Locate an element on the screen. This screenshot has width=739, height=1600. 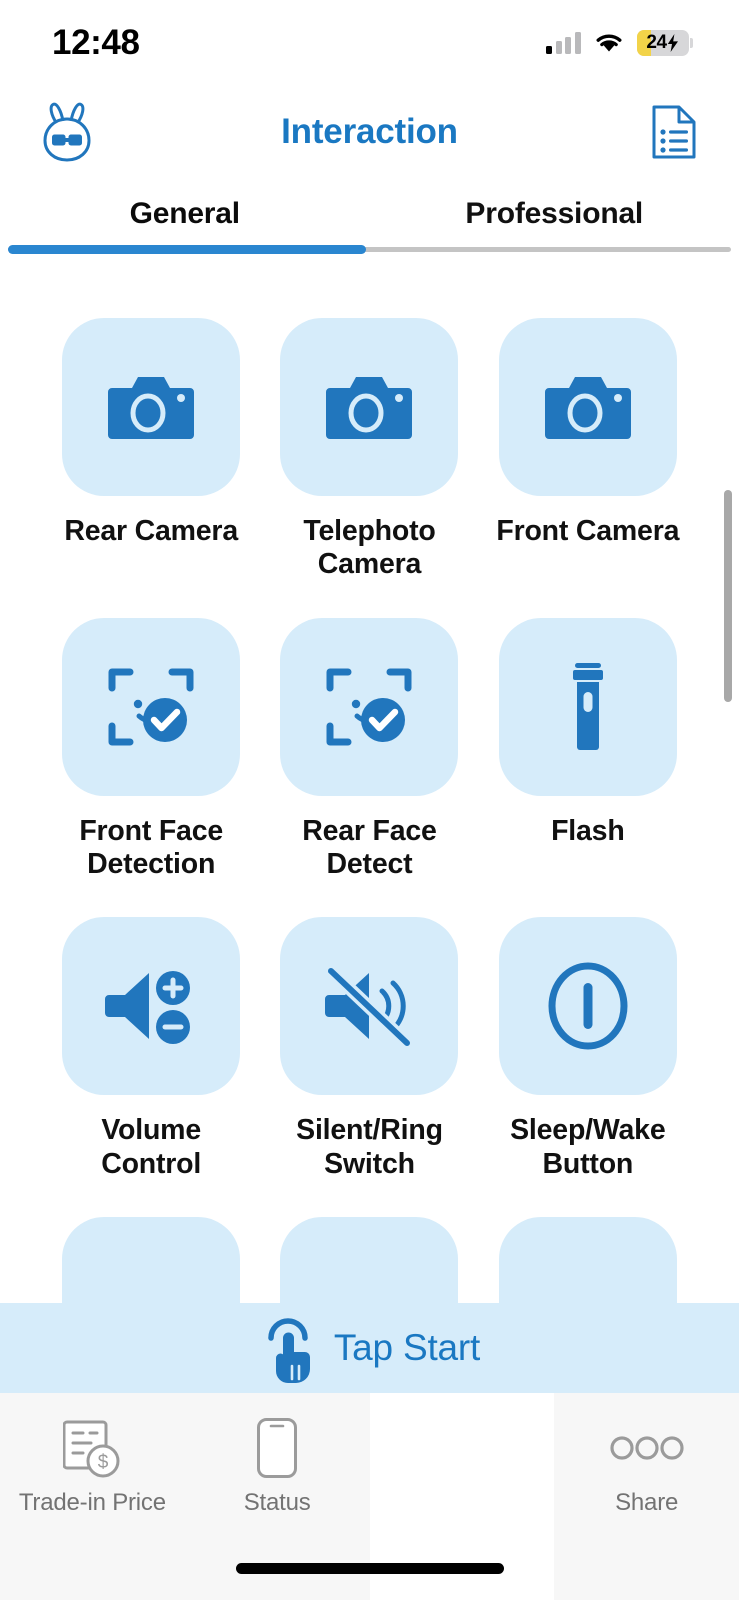
wifi-icon is located at coordinates (608, 43).